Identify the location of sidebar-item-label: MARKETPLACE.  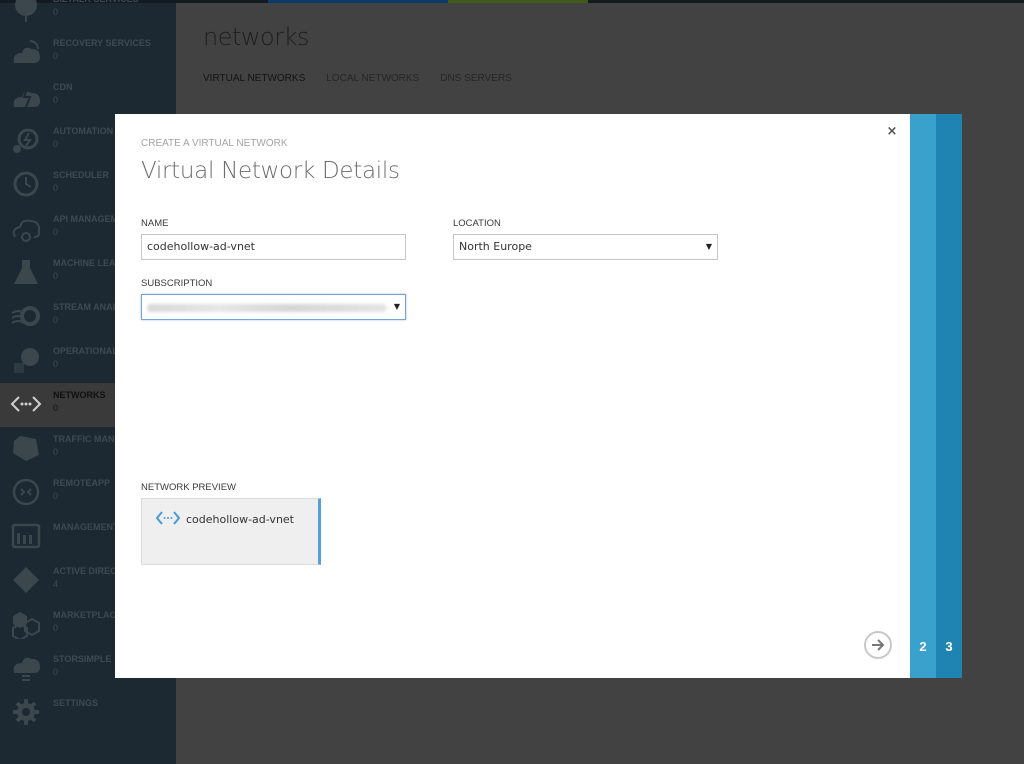
(87, 615).